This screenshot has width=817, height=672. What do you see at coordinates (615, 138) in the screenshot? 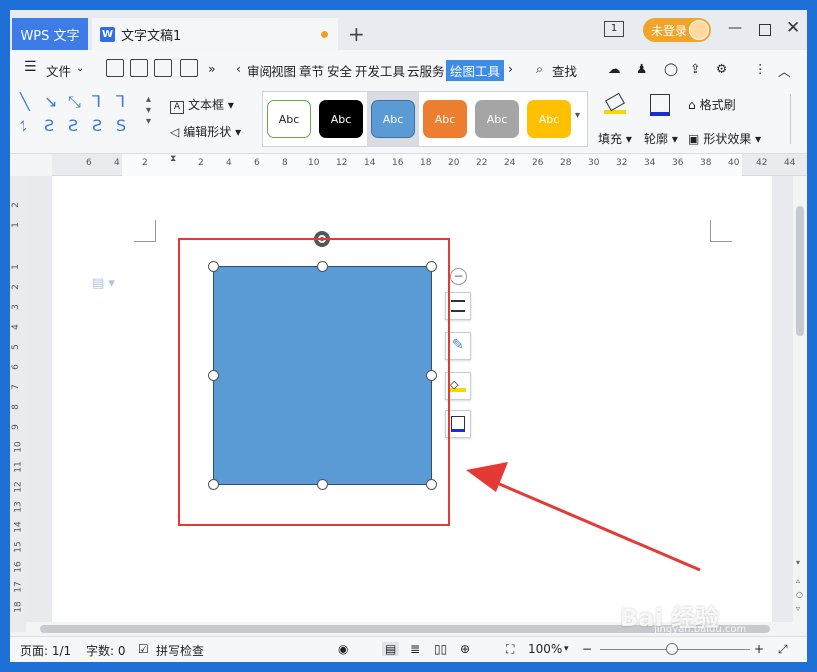
I see `fill-button: 填充 ▾` at bounding box center [615, 138].